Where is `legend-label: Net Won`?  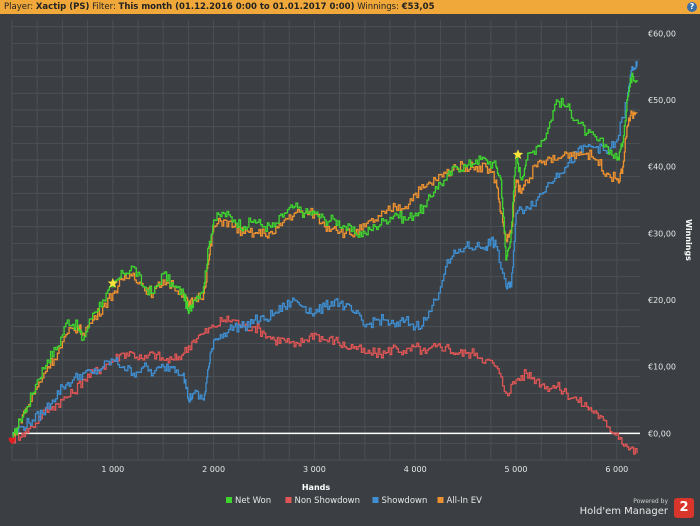
legend-label: Net Won is located at coordinates (253, 501).